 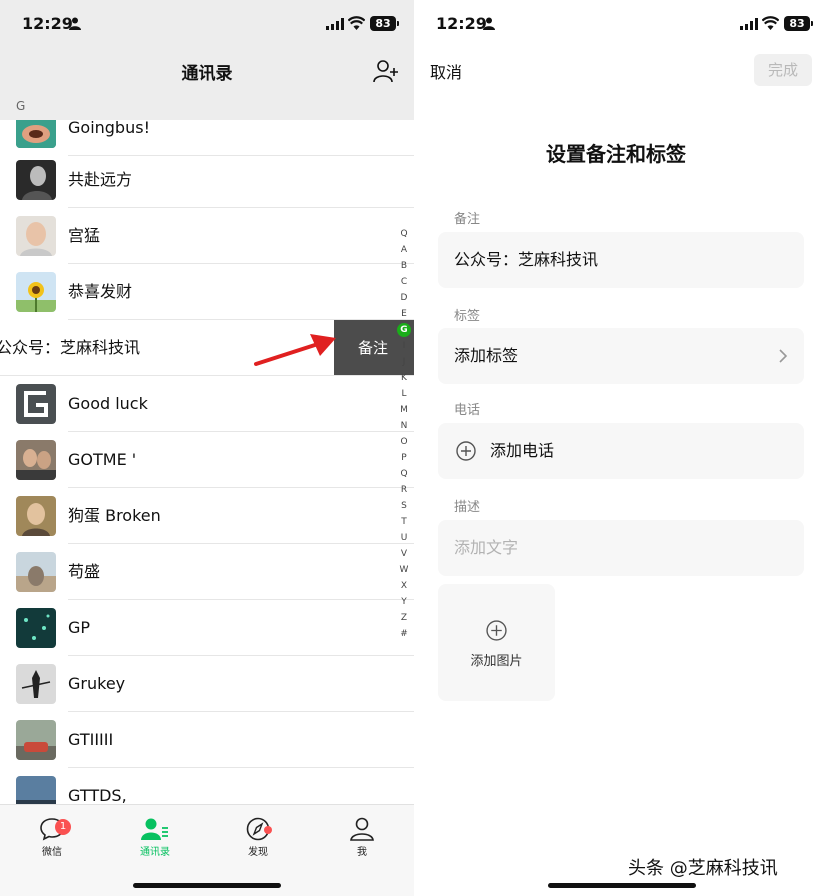 I want to click on chevron-right-icon, so click(x=783, y=356).